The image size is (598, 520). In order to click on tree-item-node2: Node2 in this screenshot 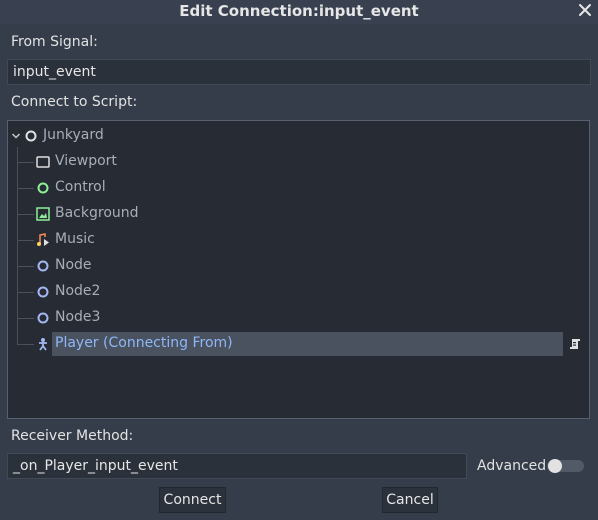, I will do `click(298, 292)`.